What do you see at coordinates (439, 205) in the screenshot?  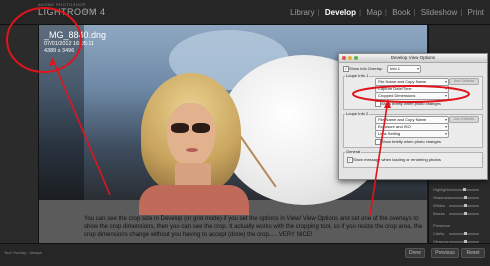 I see `rp-label-whites: Whites` at bounding box center [439, 205].